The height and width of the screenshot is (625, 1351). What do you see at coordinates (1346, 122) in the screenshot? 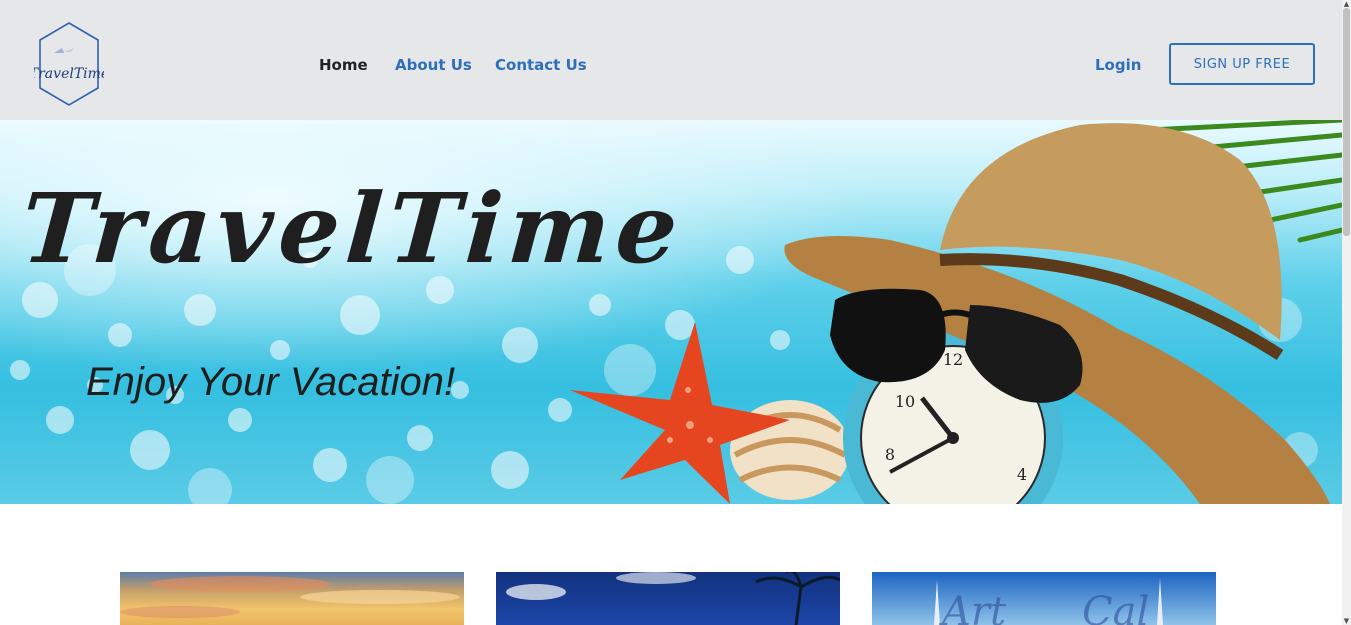
I see `scroll-thumb` at bounding box center [1346, 122].